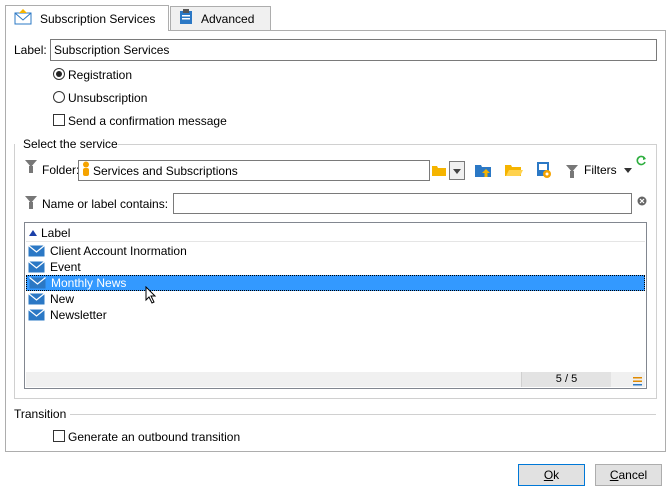 This screenshot has height=490, width=670. What do you see at coordinates (61, 170) in the screenshot?
I see `folder-caption: Folder:` at bounding box center [61, 170].